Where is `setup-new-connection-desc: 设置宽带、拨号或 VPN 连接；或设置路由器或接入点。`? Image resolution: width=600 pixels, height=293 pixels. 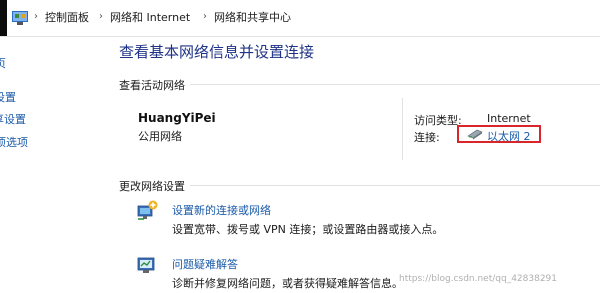
setup-new-connection-desc: 设置宽带、拨号或 VPN 连接；或设置路由器或接入点。 is located at coordinates (308, 229).